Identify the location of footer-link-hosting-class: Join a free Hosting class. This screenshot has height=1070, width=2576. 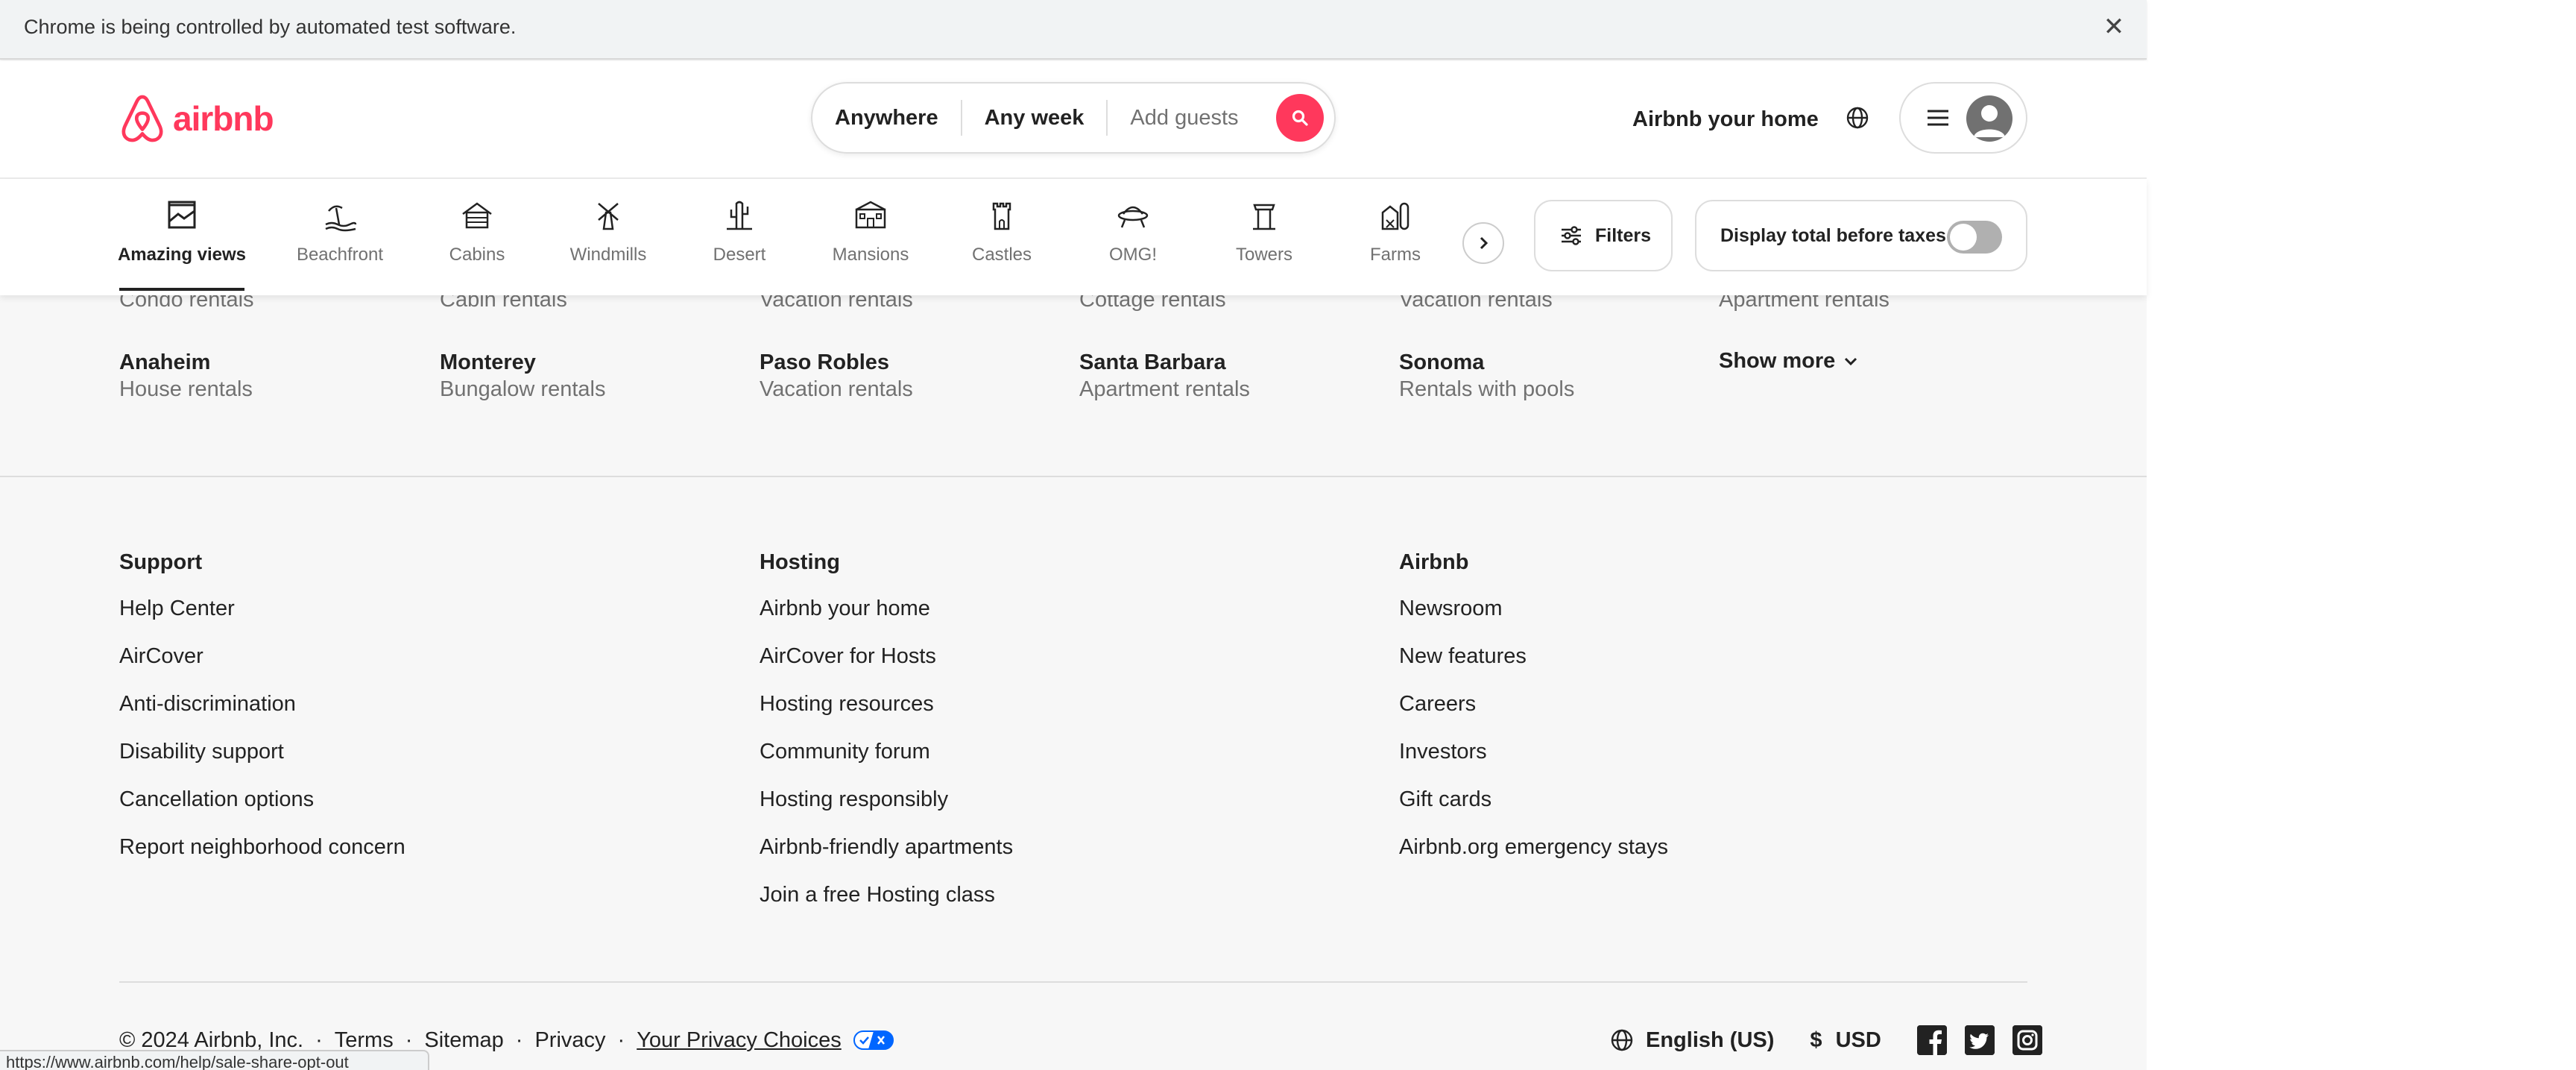
(886, 894).